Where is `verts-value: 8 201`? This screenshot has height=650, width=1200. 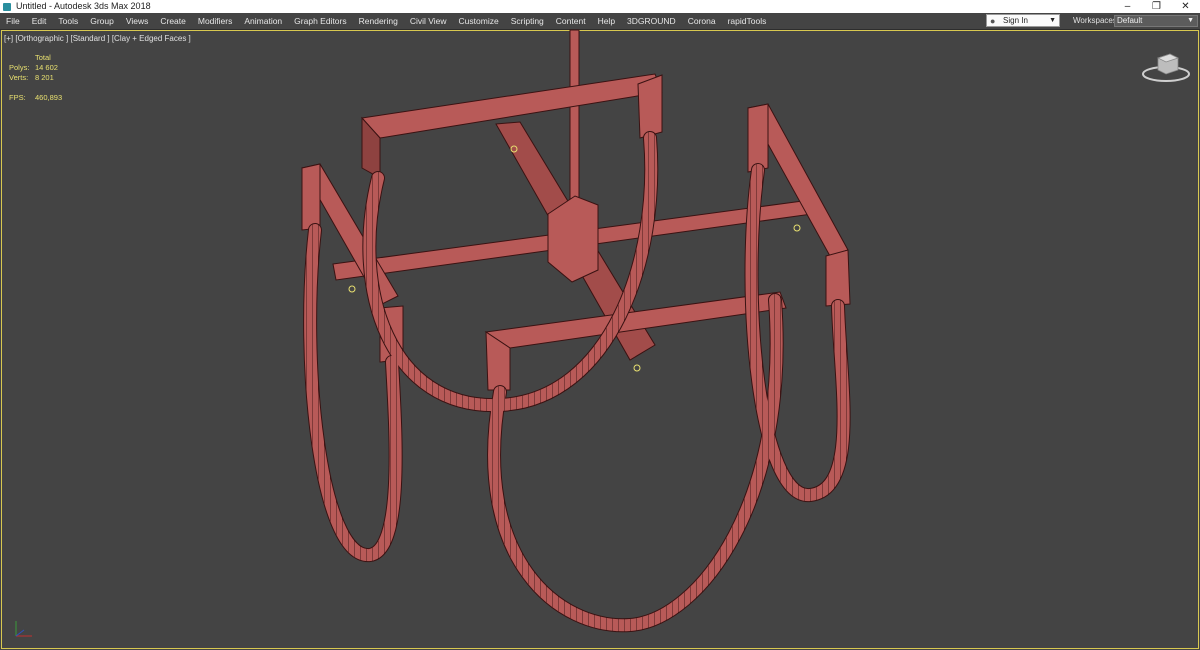 verts-value: 8 201 is located at coordinates (44, 77).